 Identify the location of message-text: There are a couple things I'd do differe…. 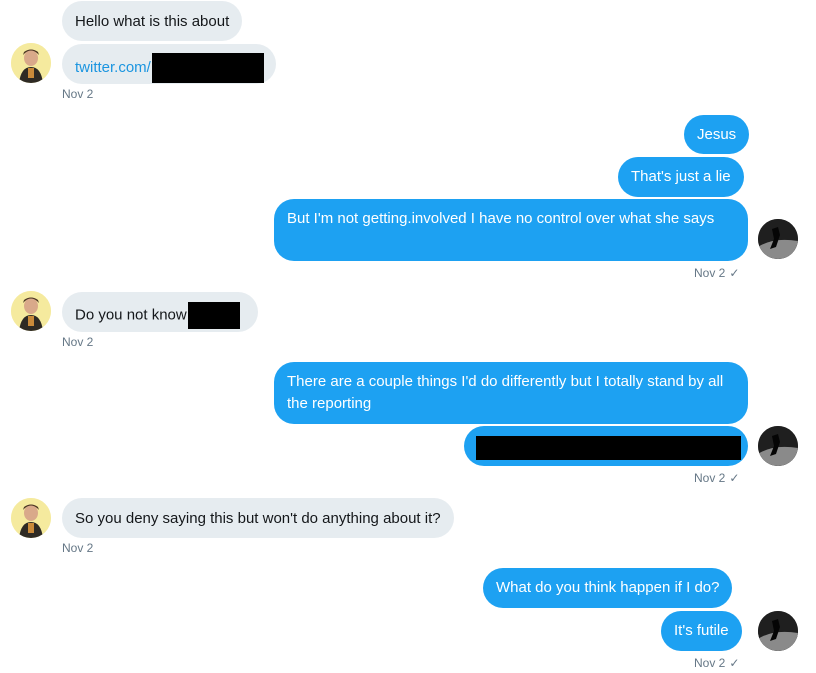
(505, 392).